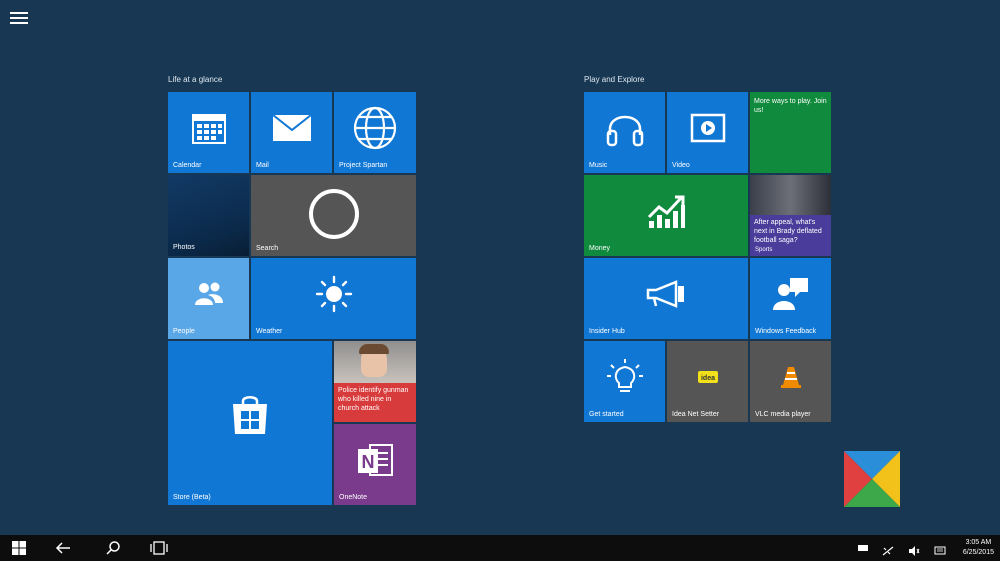  Describe the element at coordinates (783, 414) in the screenshot. I see `tile-label: VLC media player` at that location.